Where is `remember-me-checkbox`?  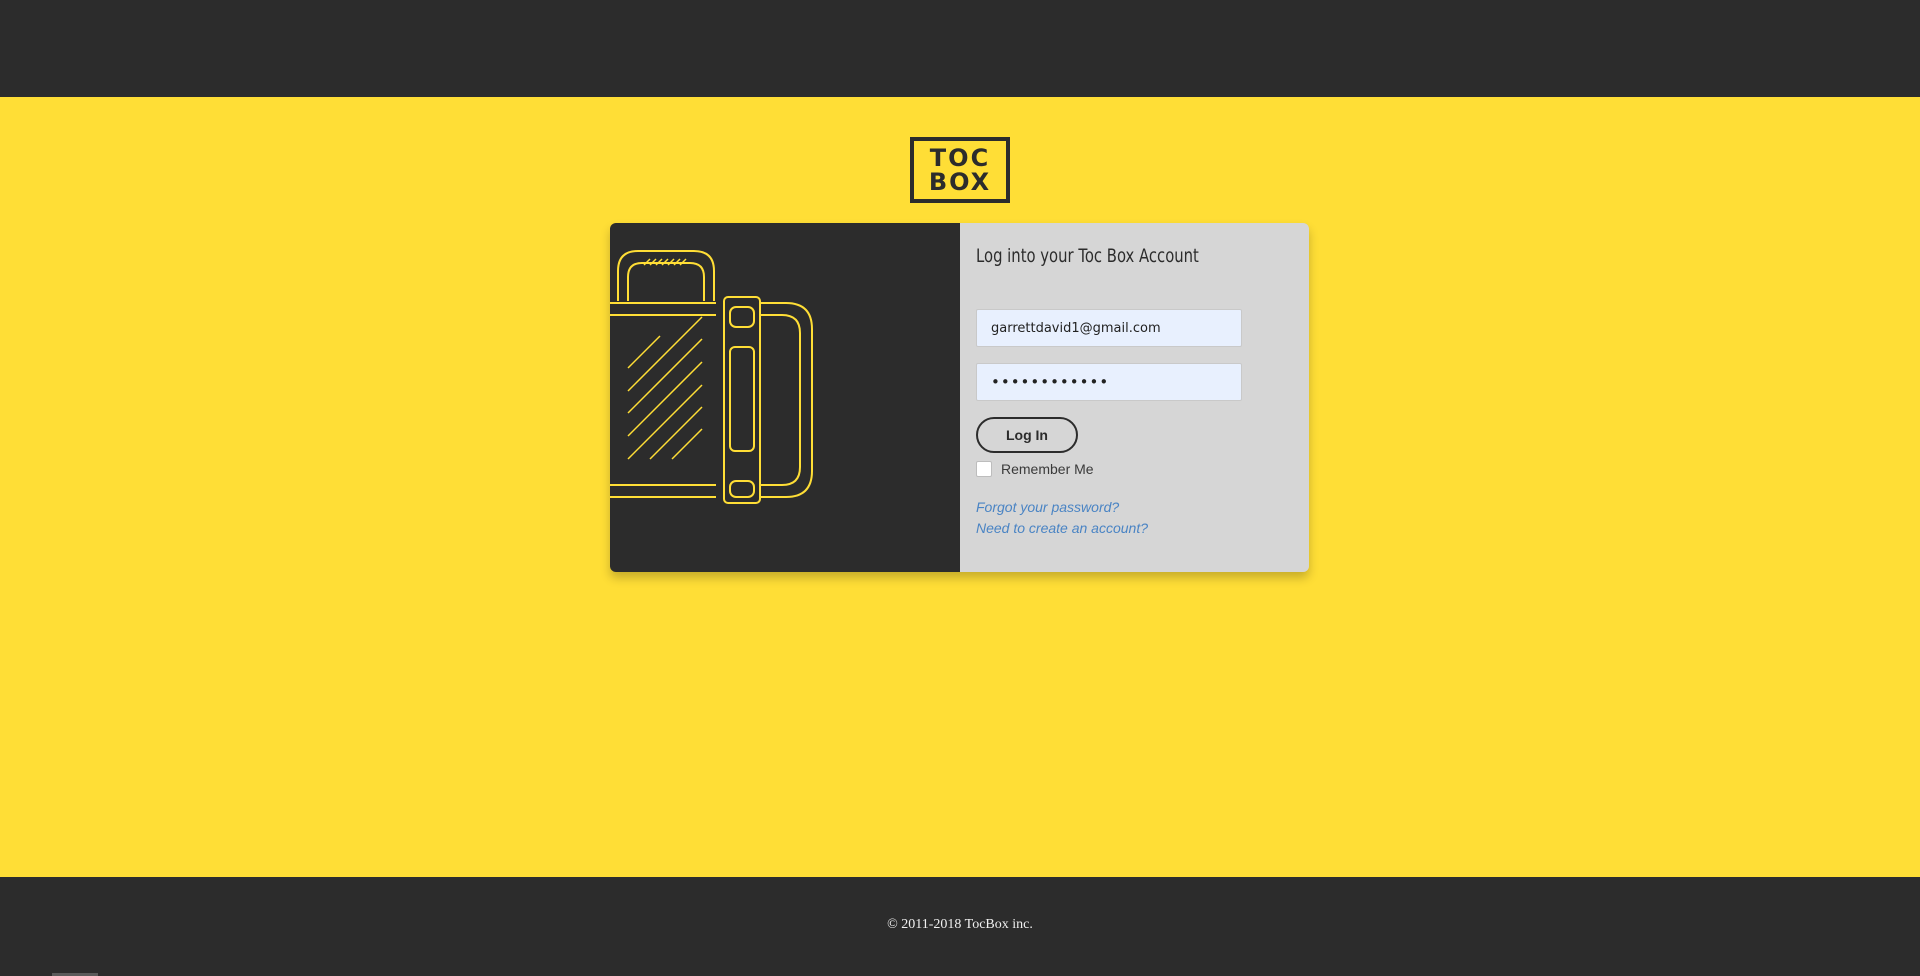 remember-me-checkbox is located at coordinates (984, 469).